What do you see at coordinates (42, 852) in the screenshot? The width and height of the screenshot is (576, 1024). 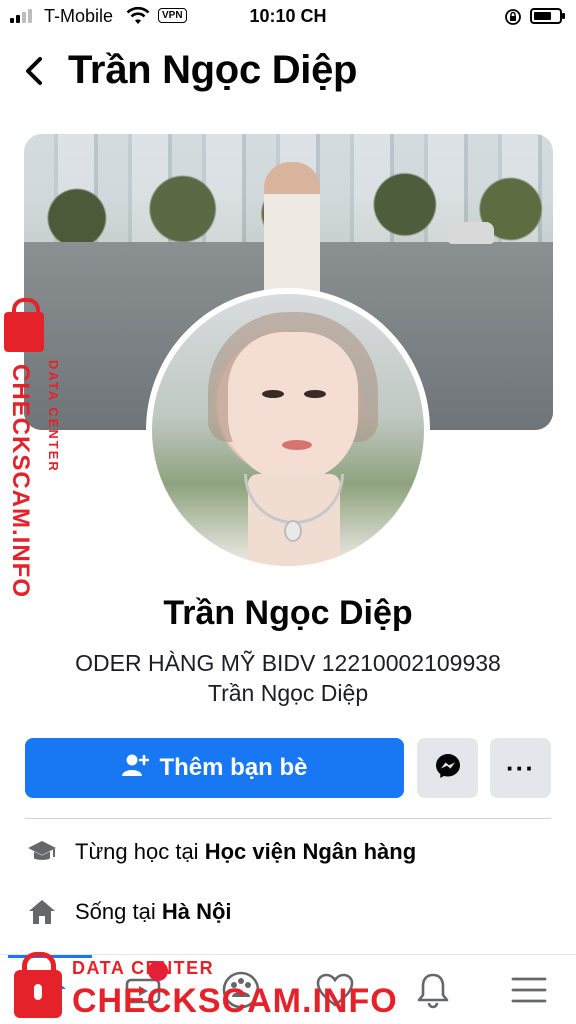 I see `graduation-cap-icon` at bounding box center [42, 852].